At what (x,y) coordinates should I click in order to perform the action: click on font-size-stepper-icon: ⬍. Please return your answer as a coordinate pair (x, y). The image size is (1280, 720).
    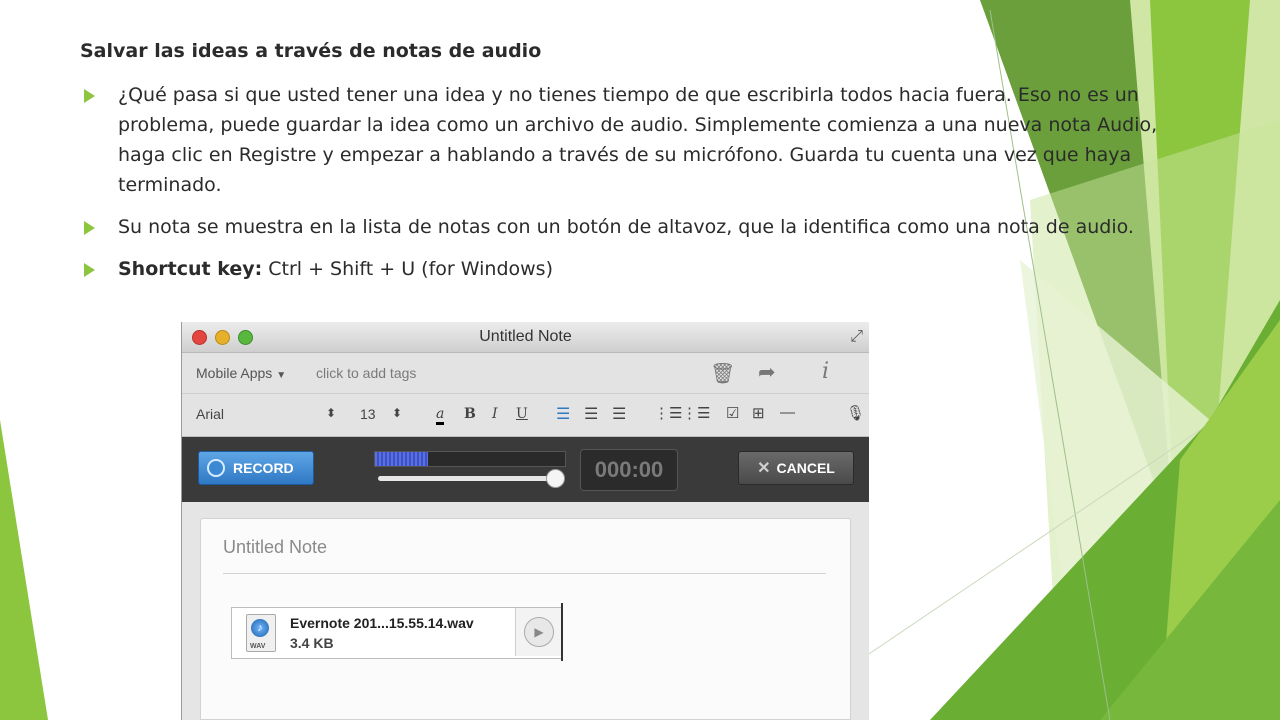
    Looking at the image, I should click on (397, 413).